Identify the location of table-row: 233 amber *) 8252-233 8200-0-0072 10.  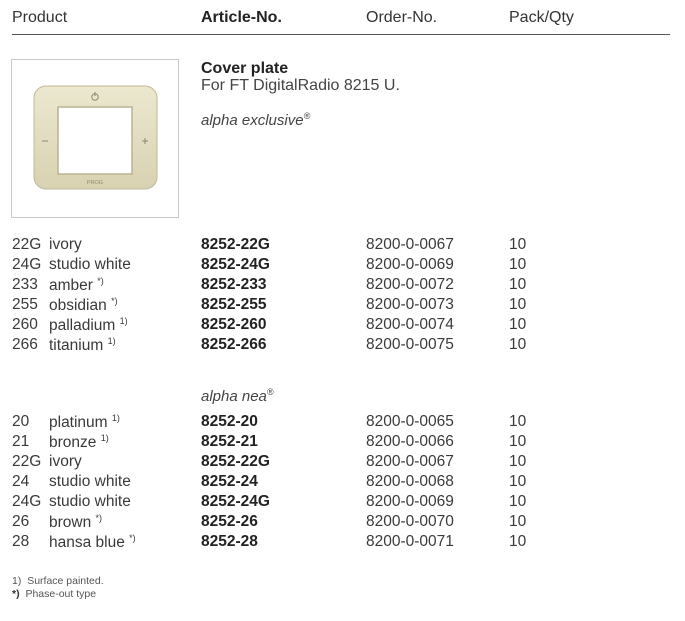
(269, 285).